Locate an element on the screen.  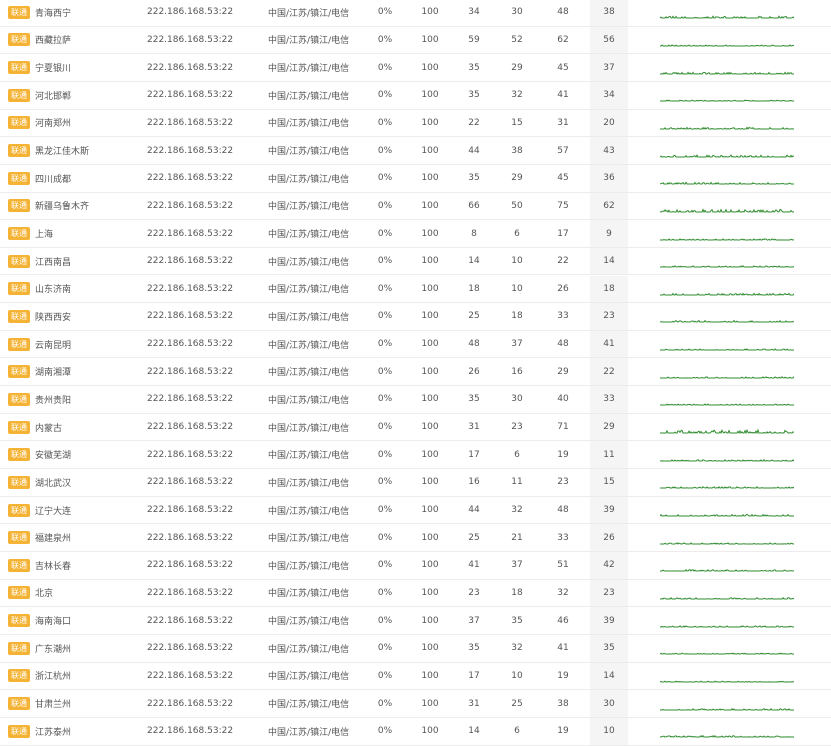
max-latency-cell: 29 is located at coordinates (563, 371).